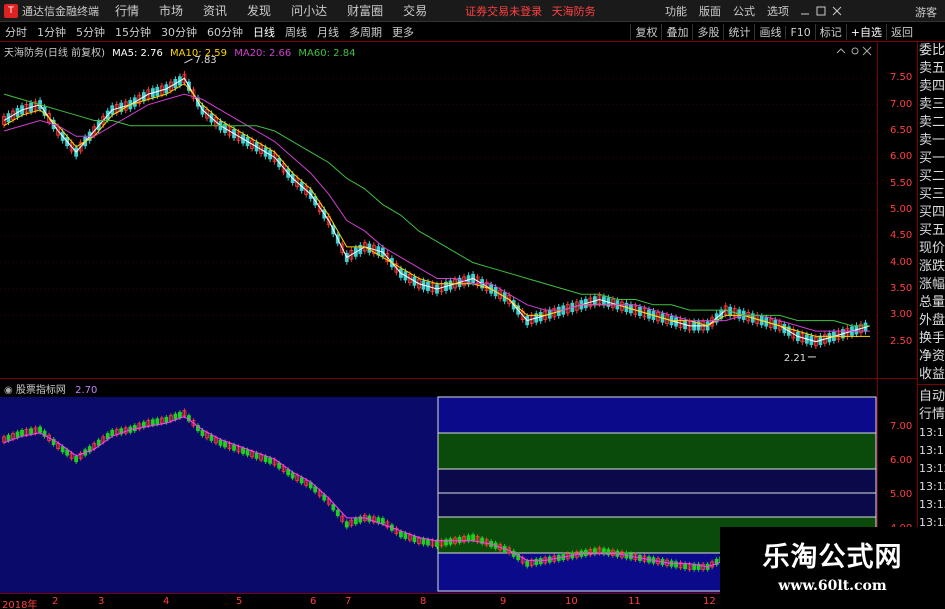  Describe the element at coordinates (328, 32) in the screenshot. I see `tab-monthly: 月线` at that location.